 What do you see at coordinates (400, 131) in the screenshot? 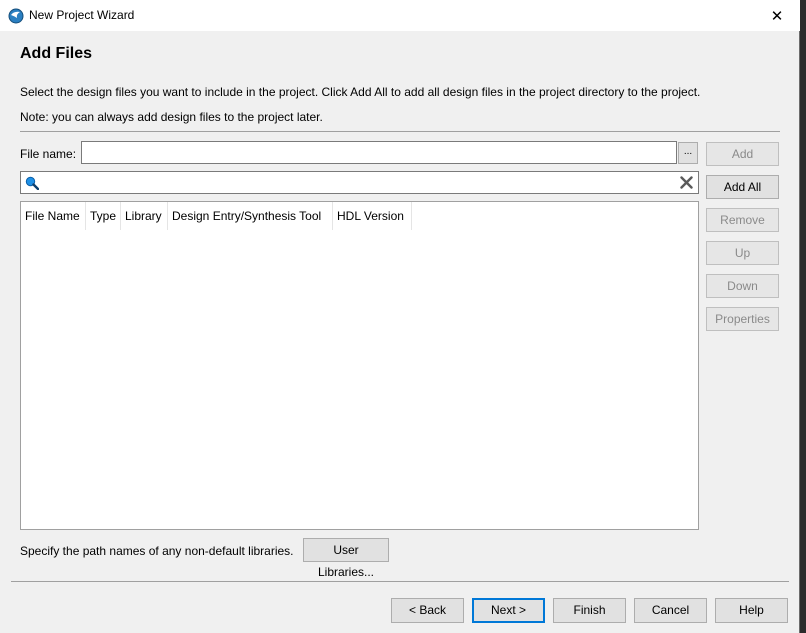
I see `header-divider` at bounding box center [400, 131].